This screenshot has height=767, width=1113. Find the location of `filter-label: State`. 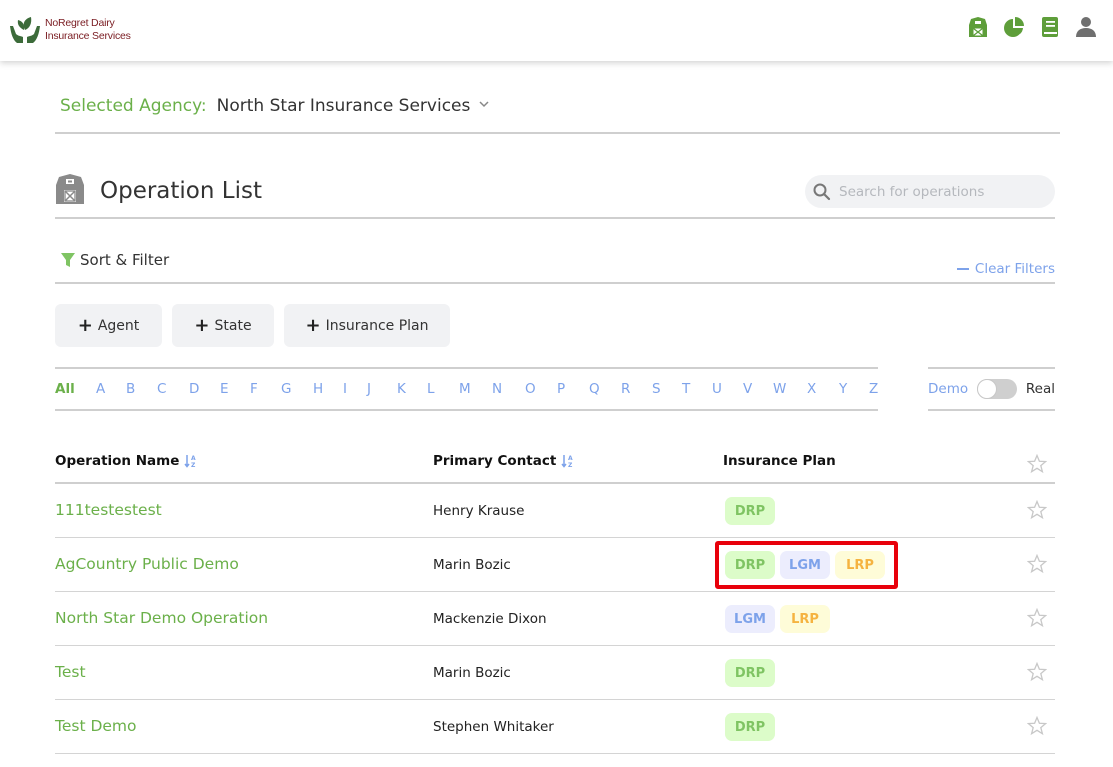

filter-label: State is located at coordinates (233, 325).